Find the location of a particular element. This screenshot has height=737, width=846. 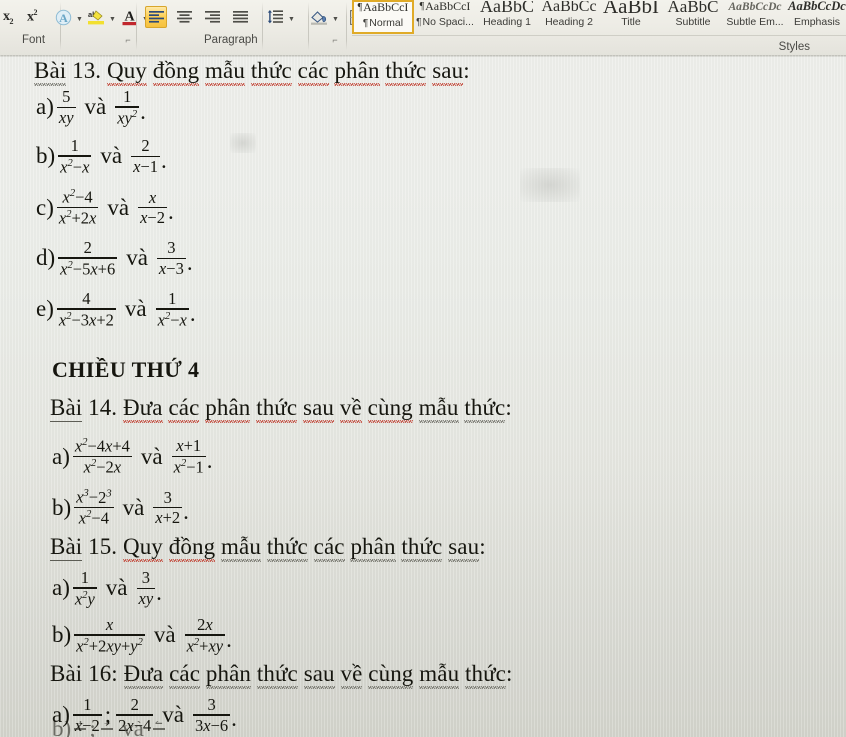

fraction: x2−4x+4 x2−2x is located at coordinates (102, 456).